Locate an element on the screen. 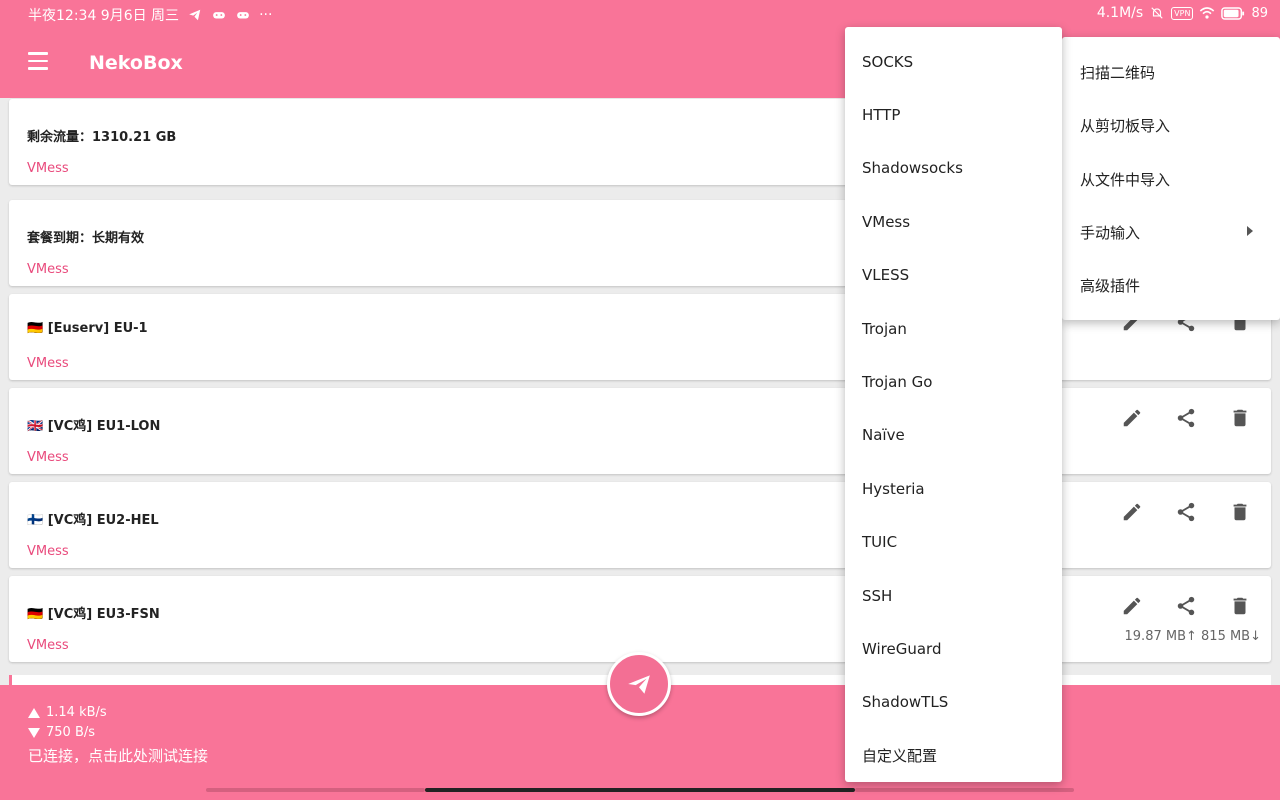  card-title: 🇩🇪 [VC鸡] EU3-FSN is located at coordinates (93, 612).